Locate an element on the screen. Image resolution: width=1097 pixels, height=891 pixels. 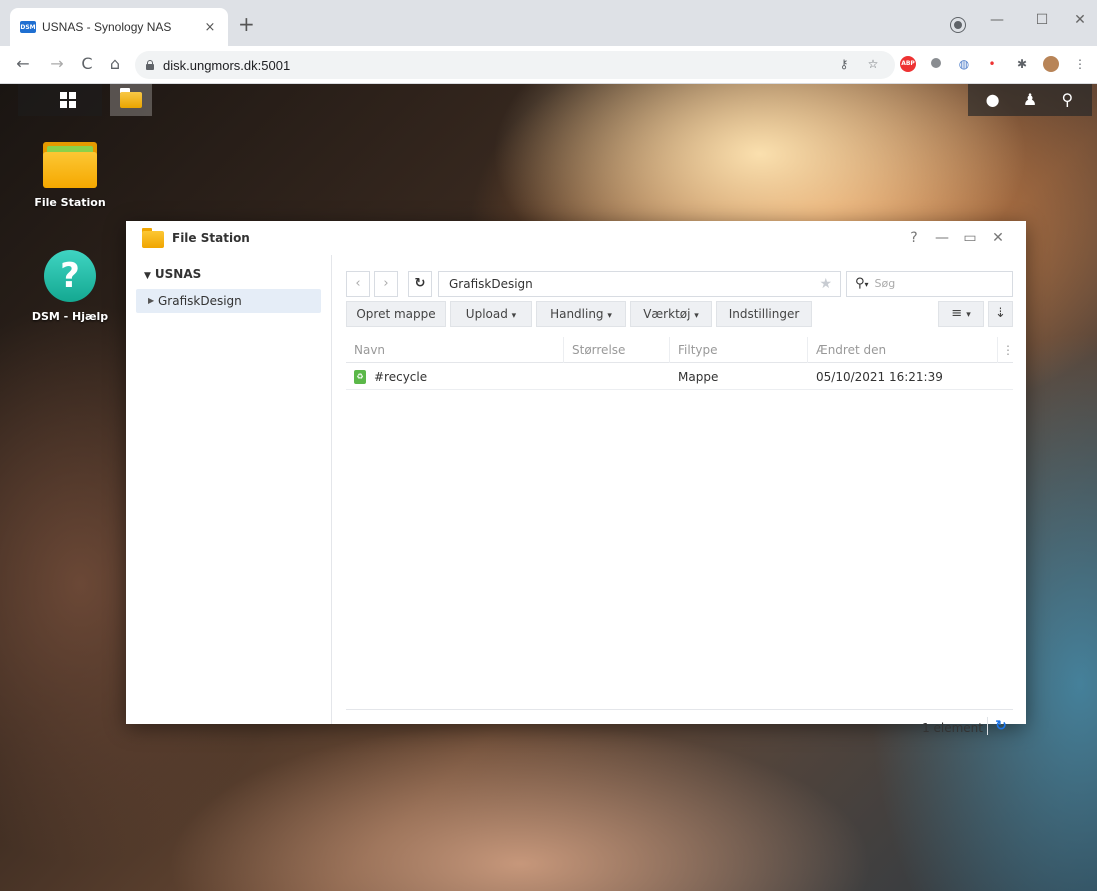
settings-button: Indstillinger is located at coordinates (764, 314).